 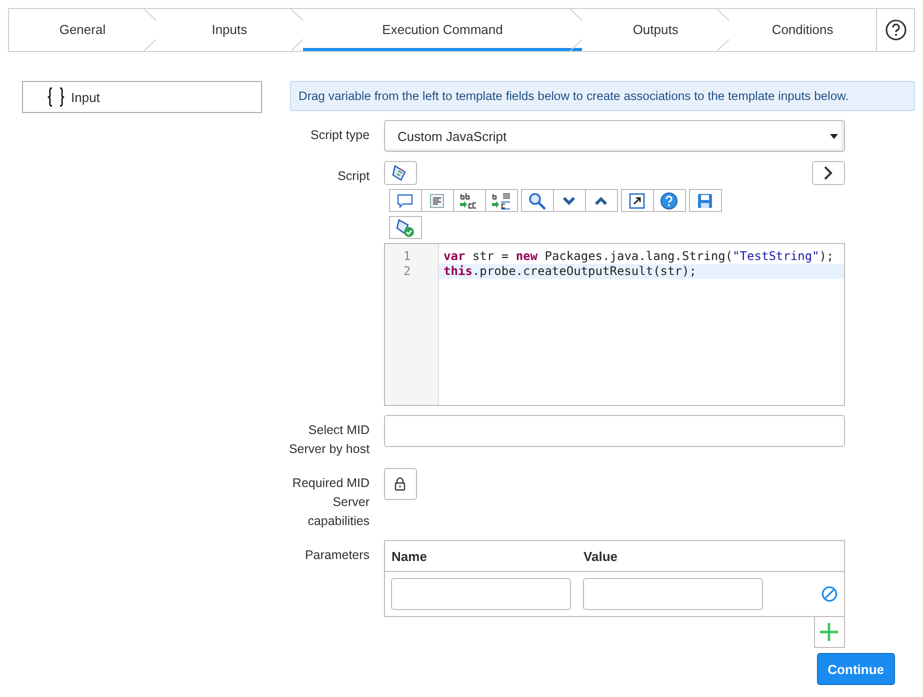 I want to click on chevron-up-icon, so click(x=601, y=200).